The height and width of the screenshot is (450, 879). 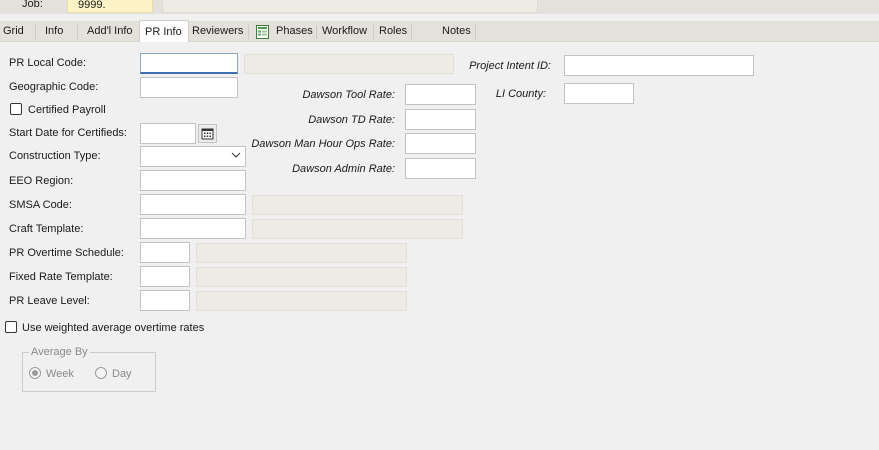 What do you see at coordinates (440, 168) in the screenshot?
I see `dawson-admin-rate-input` at bounding box center [440, 168].